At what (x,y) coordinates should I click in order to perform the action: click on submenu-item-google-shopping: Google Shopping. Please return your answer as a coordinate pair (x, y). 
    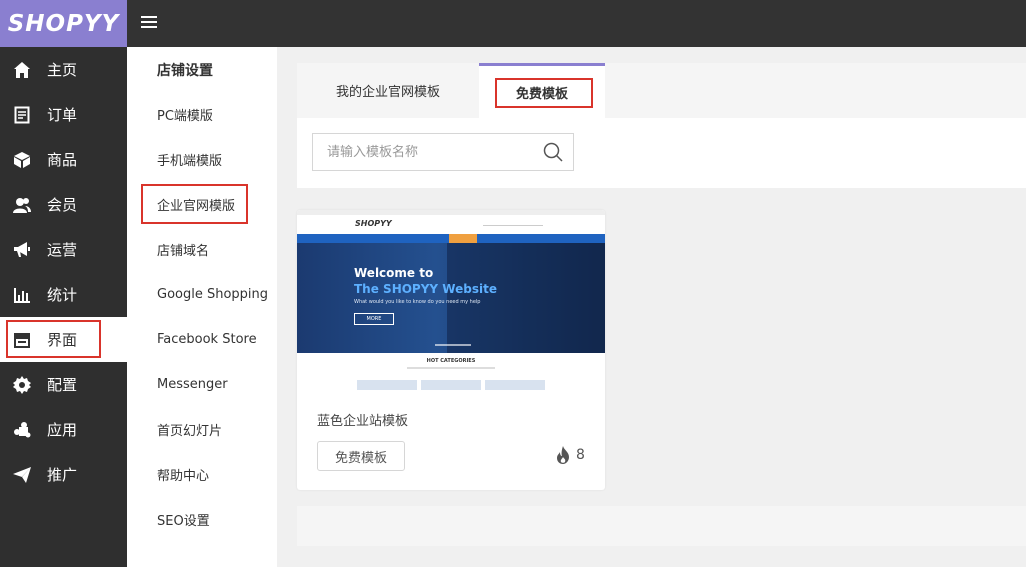
    Looking at the image, I should click on (202, 294).